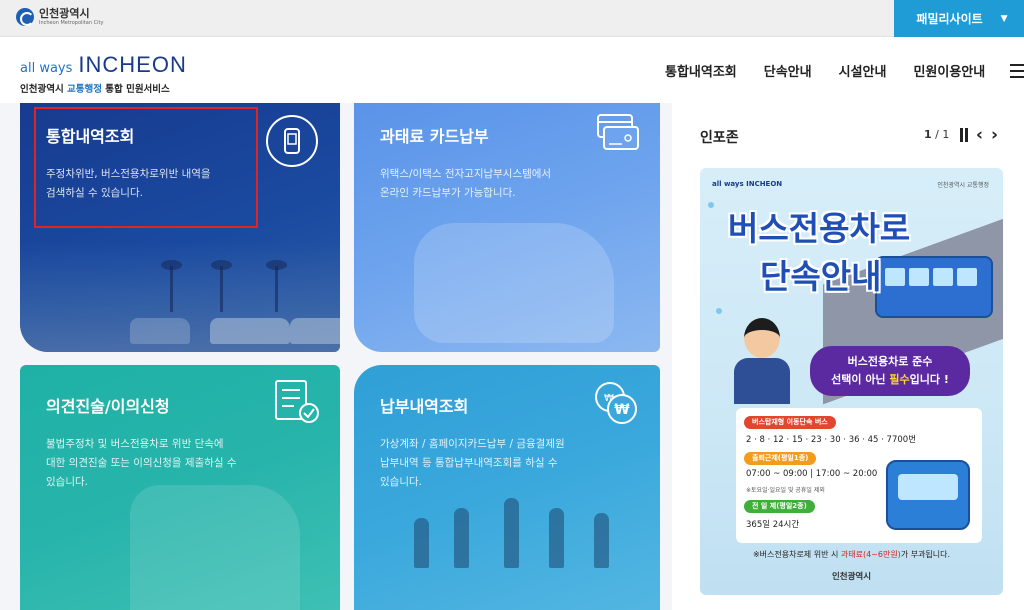  Describe the element at coordinates (963, 185) in the screenshot. I see `poster-logo-right: 인천광역시 교통행정` at that location.